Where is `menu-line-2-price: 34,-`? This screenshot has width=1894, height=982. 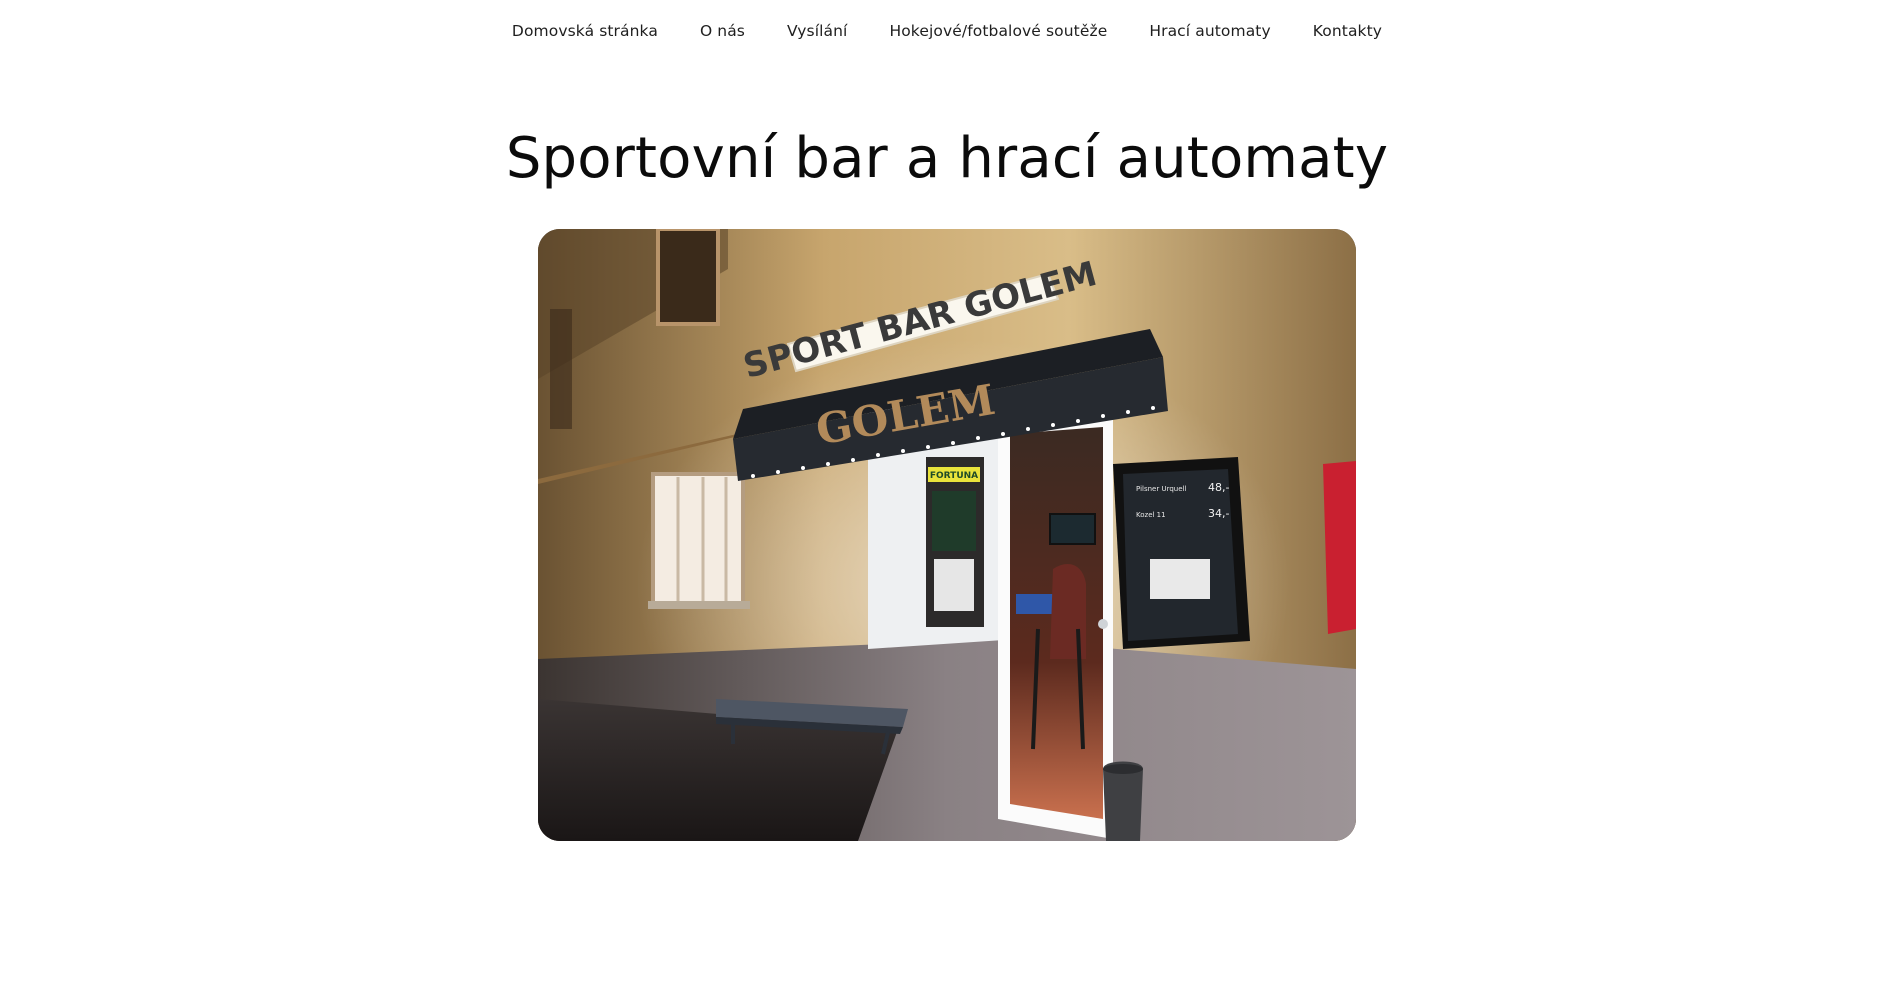
menu-line-2-price: 34,- is located at coordinates (1218, 513).